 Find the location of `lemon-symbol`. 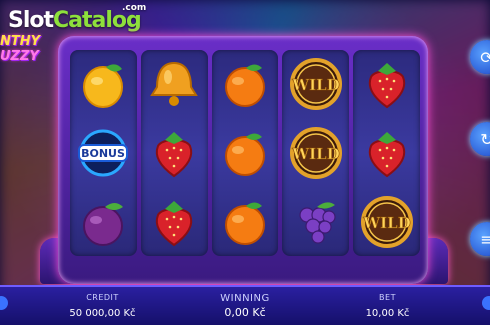

lemon-symbol is located at coordinates (103, 84).